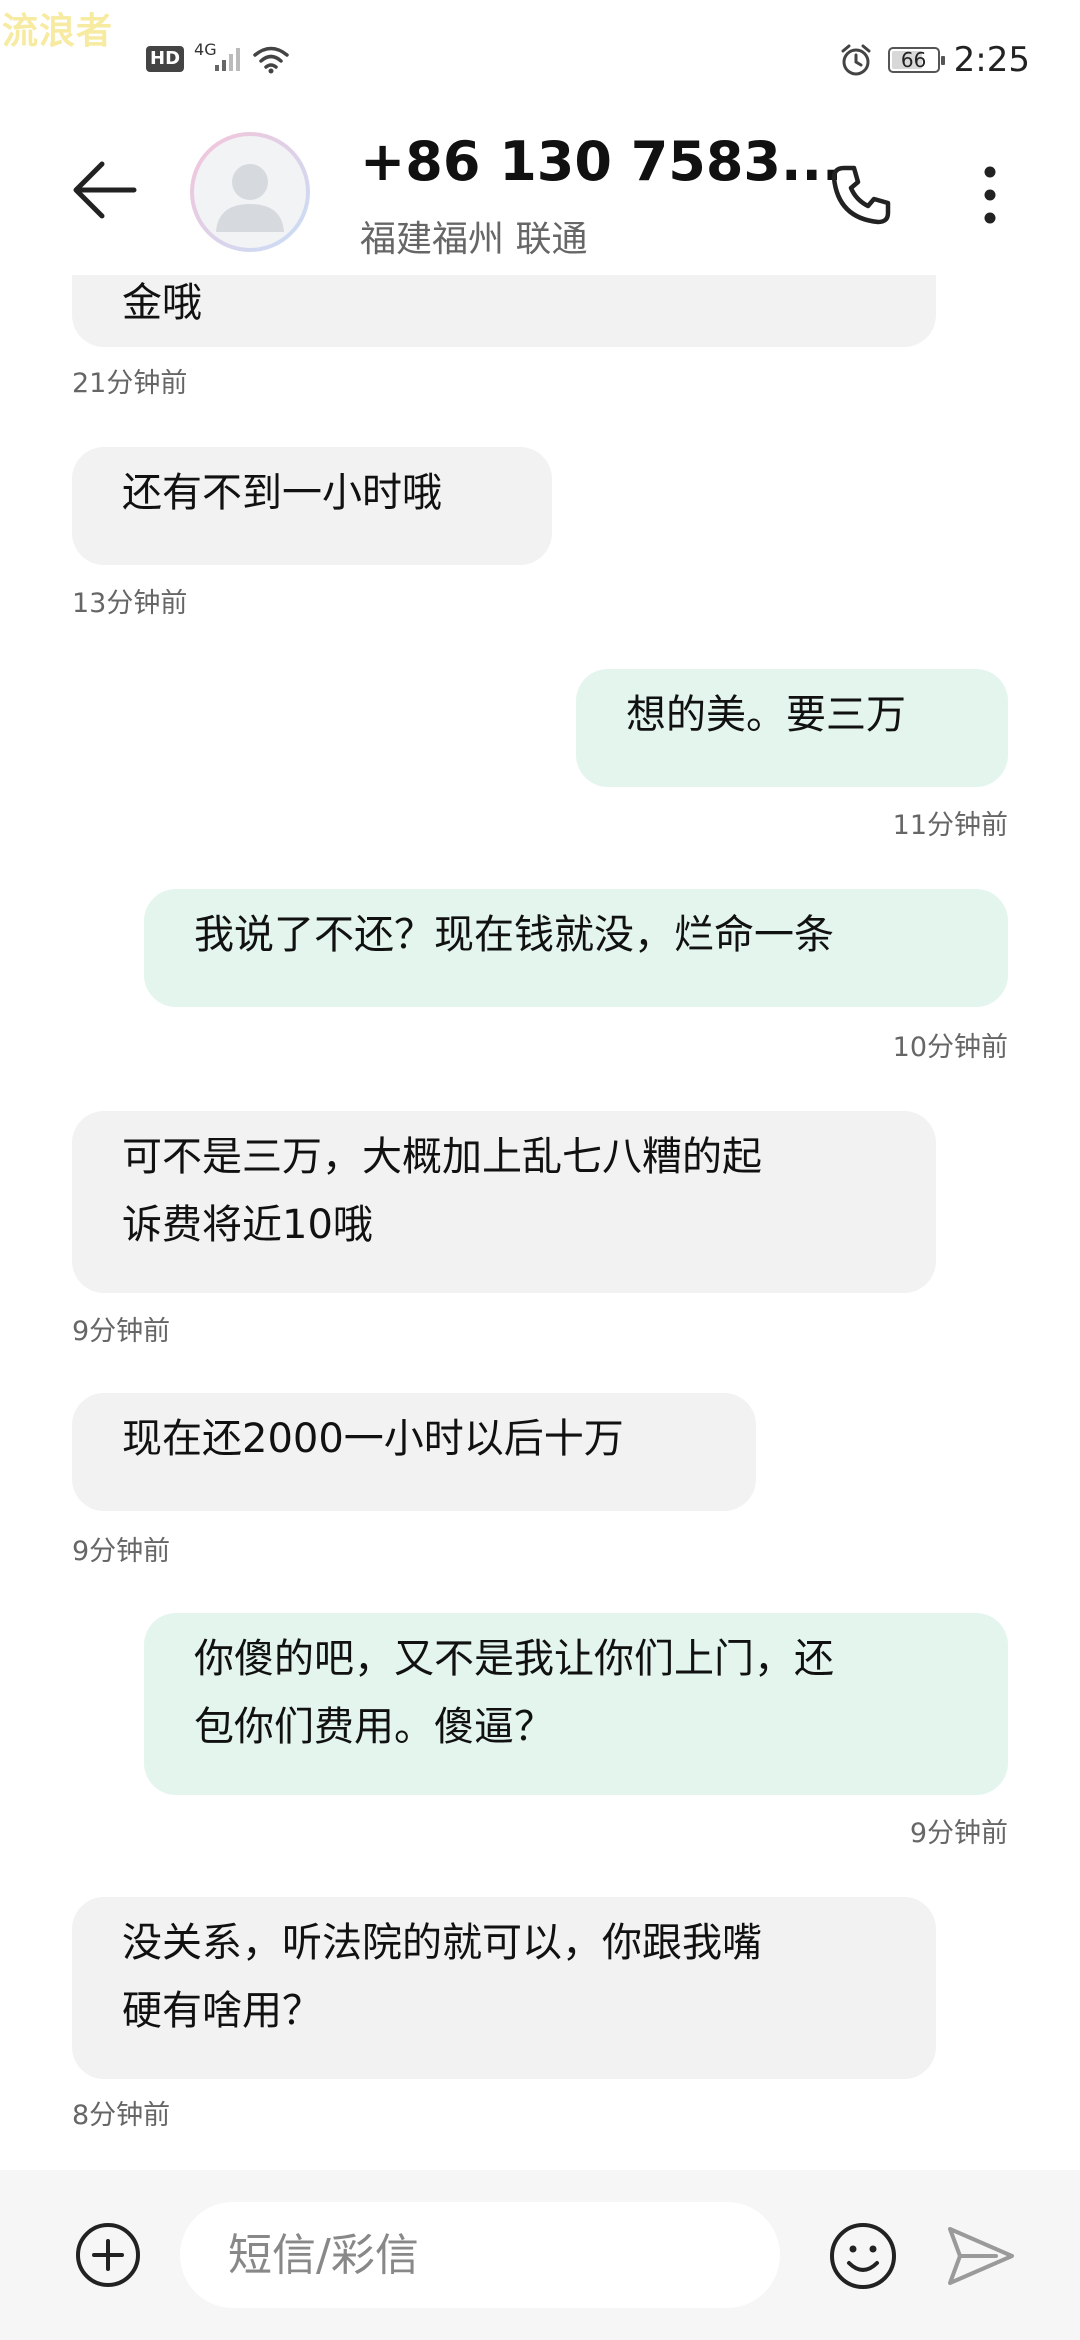  I want to click on alarm-icon, so click(856, 60).